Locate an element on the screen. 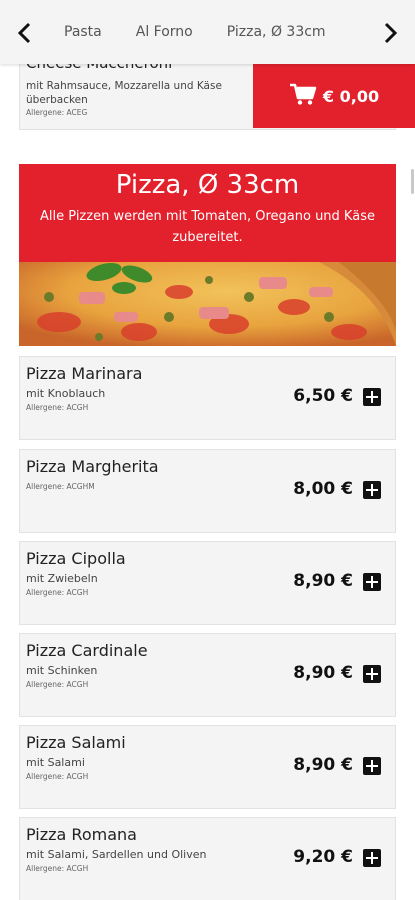  tab-pasta: Pasta is located at coordinates (83, 32).